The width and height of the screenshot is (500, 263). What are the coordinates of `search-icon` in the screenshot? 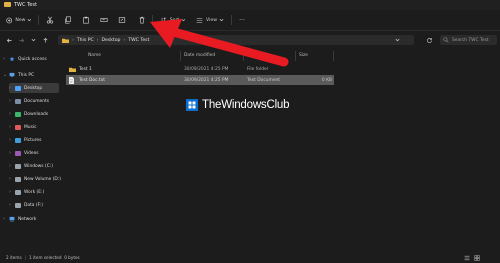 It's located at (446, 40).